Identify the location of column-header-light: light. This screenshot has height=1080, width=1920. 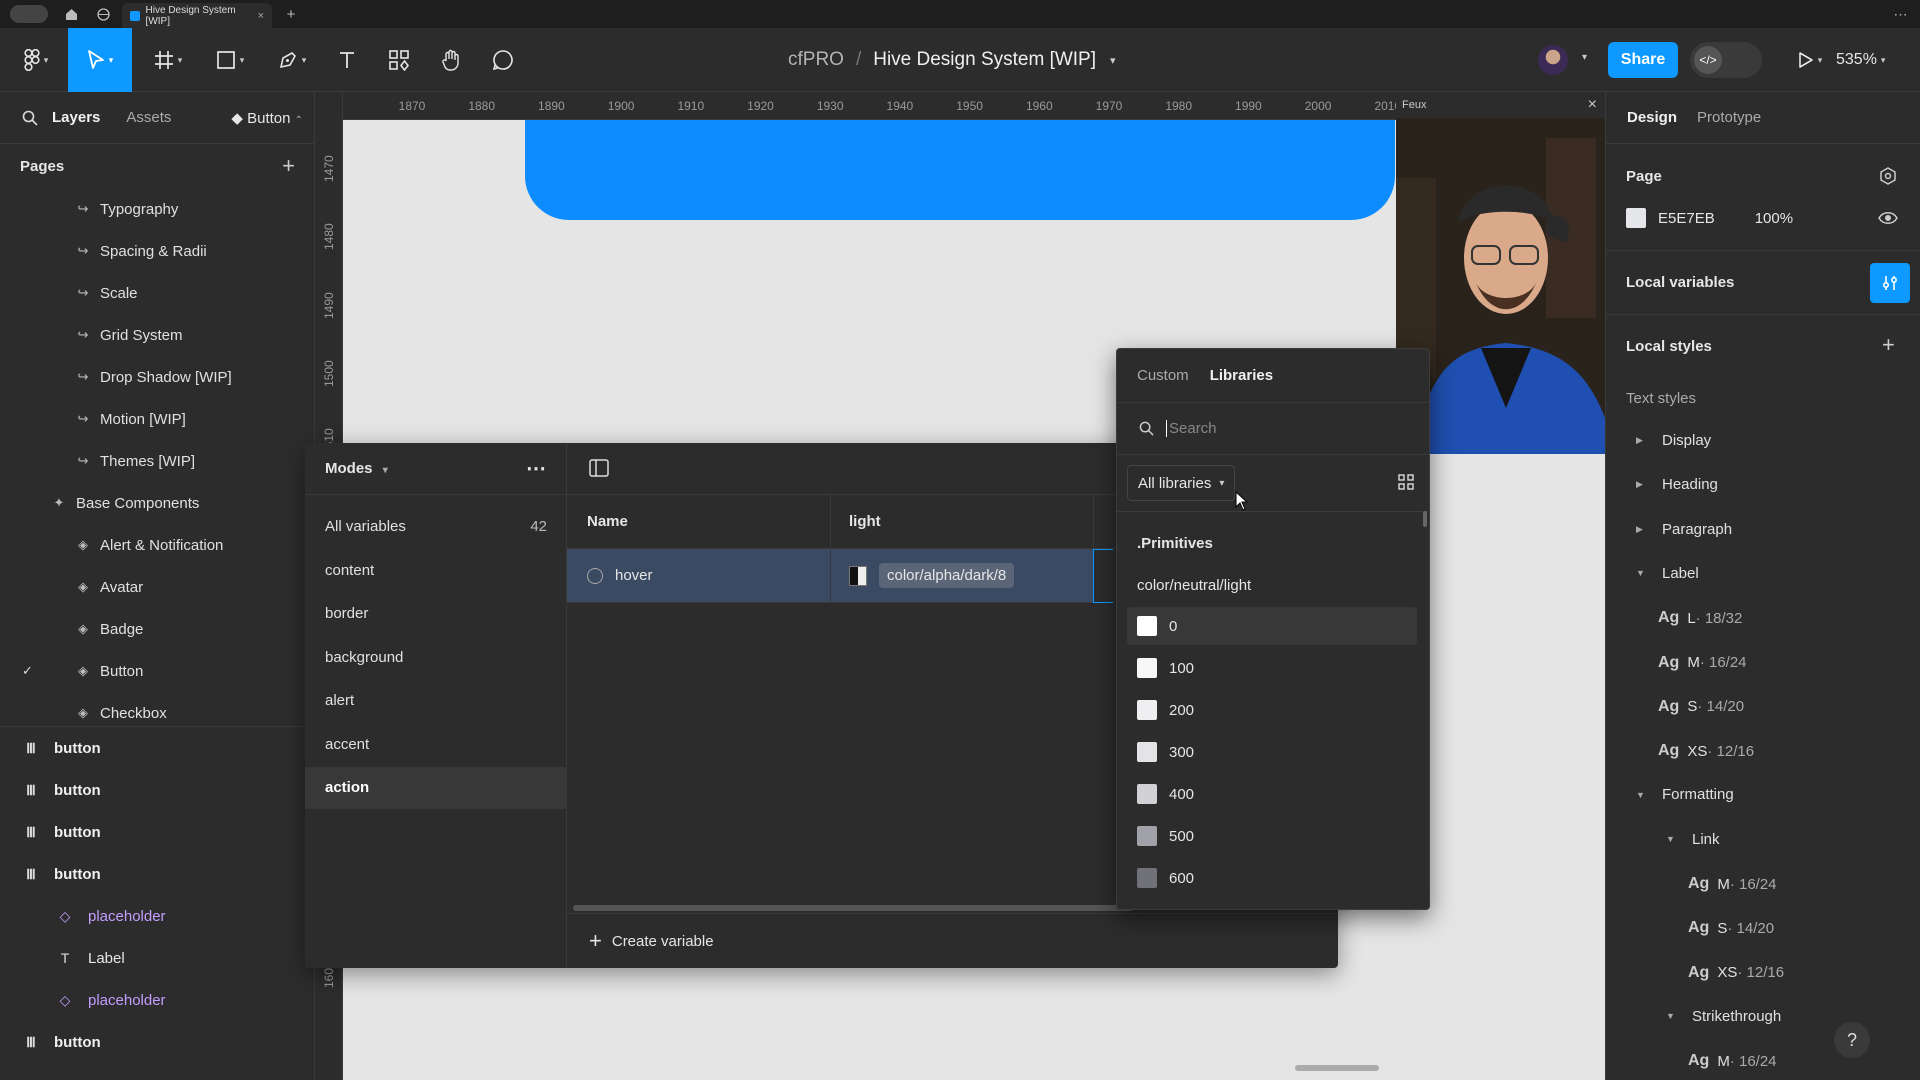
(865, 521).